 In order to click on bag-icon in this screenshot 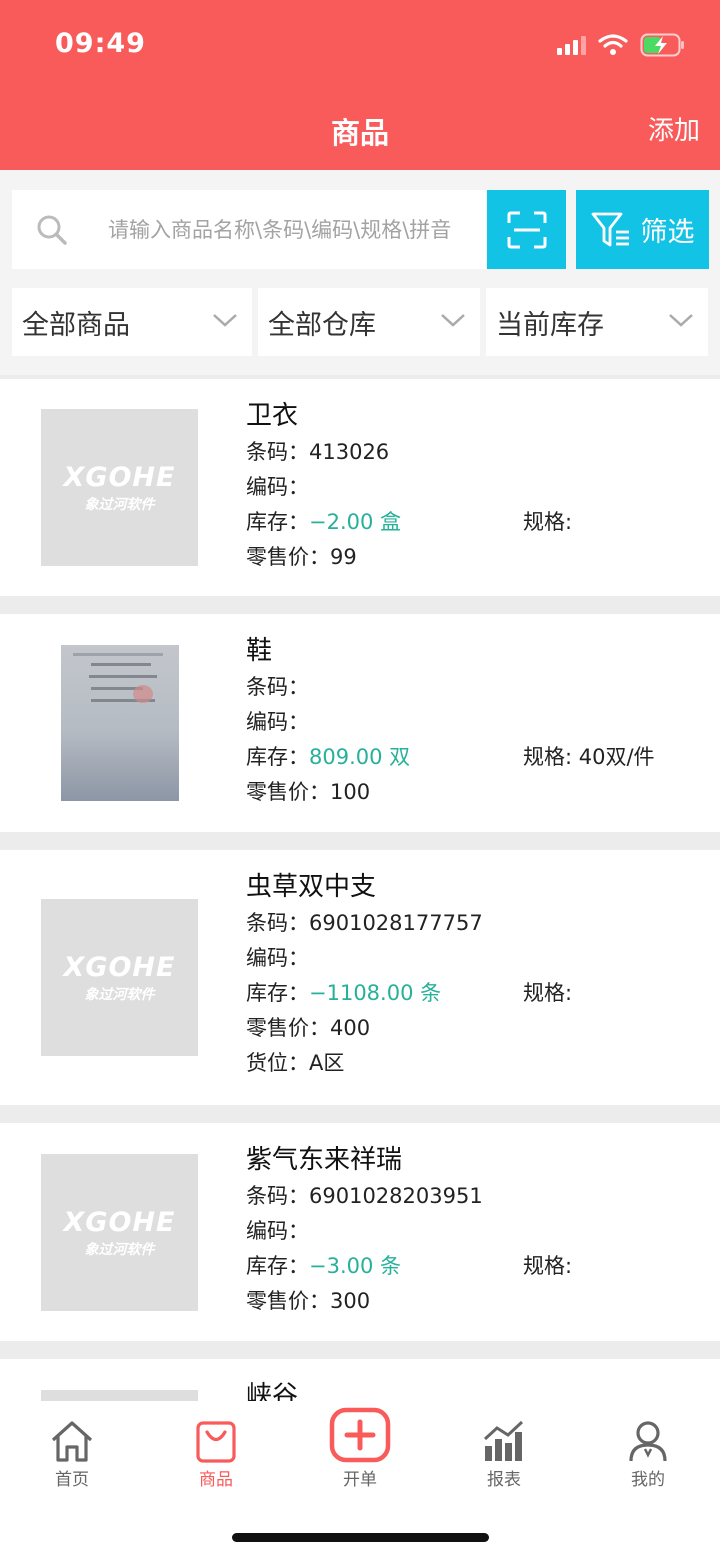, I will do `click(216, 1442)`.